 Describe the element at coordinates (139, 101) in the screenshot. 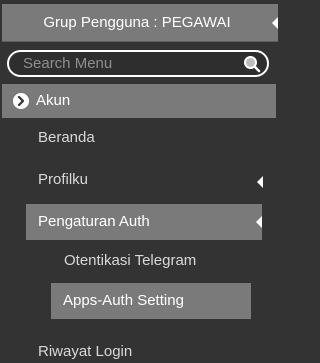

I see `section-akun: Akun` at that location.